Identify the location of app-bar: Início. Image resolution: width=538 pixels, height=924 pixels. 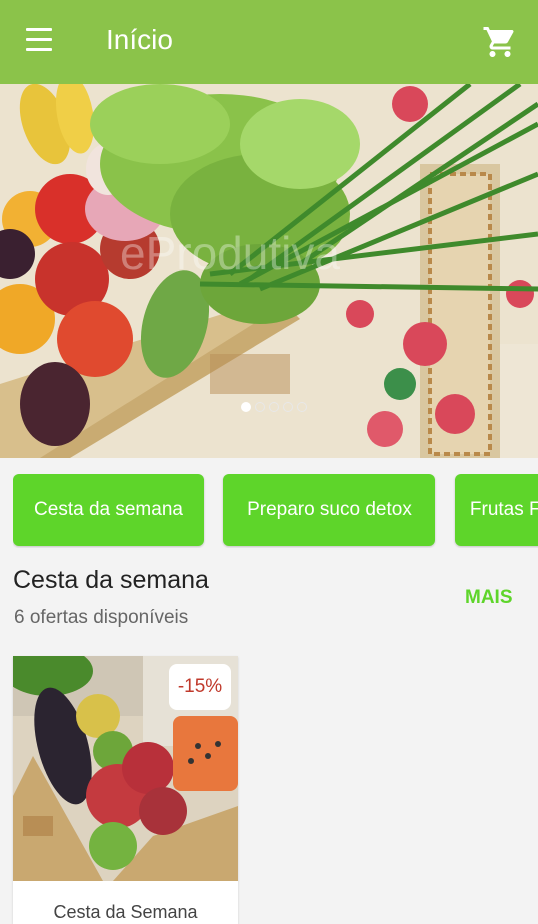
(269, 42).